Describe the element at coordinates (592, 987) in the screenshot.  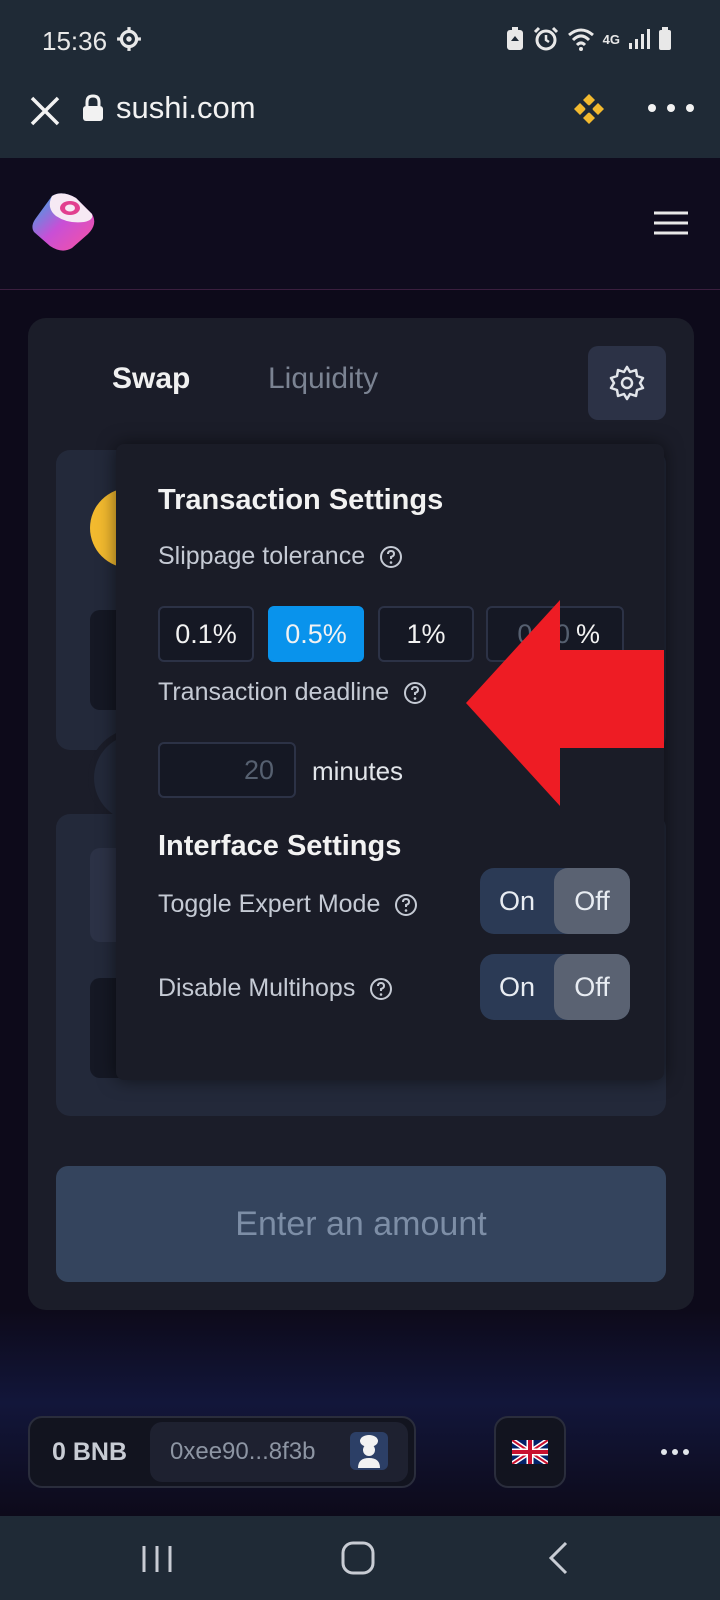
I see `multihops-off: Off` at that location.